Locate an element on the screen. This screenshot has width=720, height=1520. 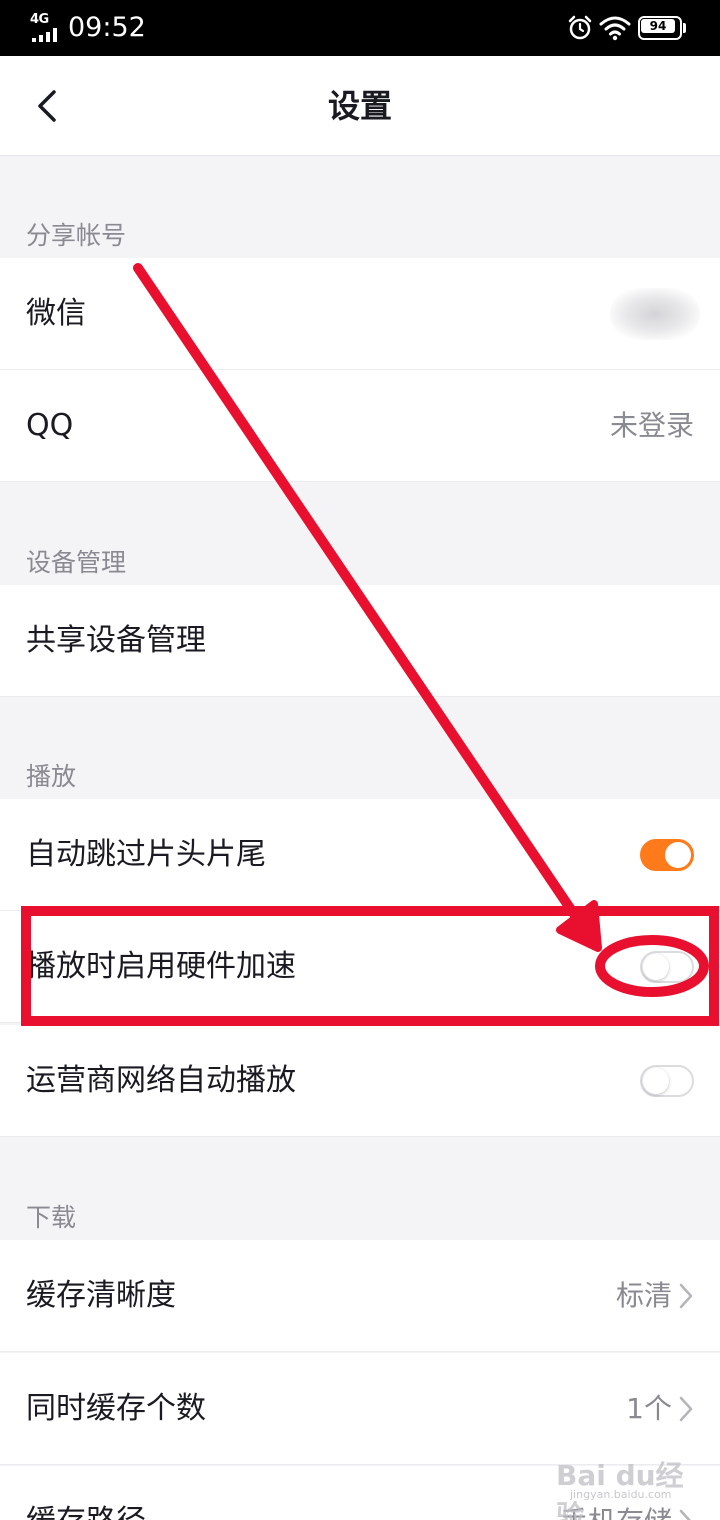
status-bar: 4G 09:52 94 is located at coordinates (360, 28).